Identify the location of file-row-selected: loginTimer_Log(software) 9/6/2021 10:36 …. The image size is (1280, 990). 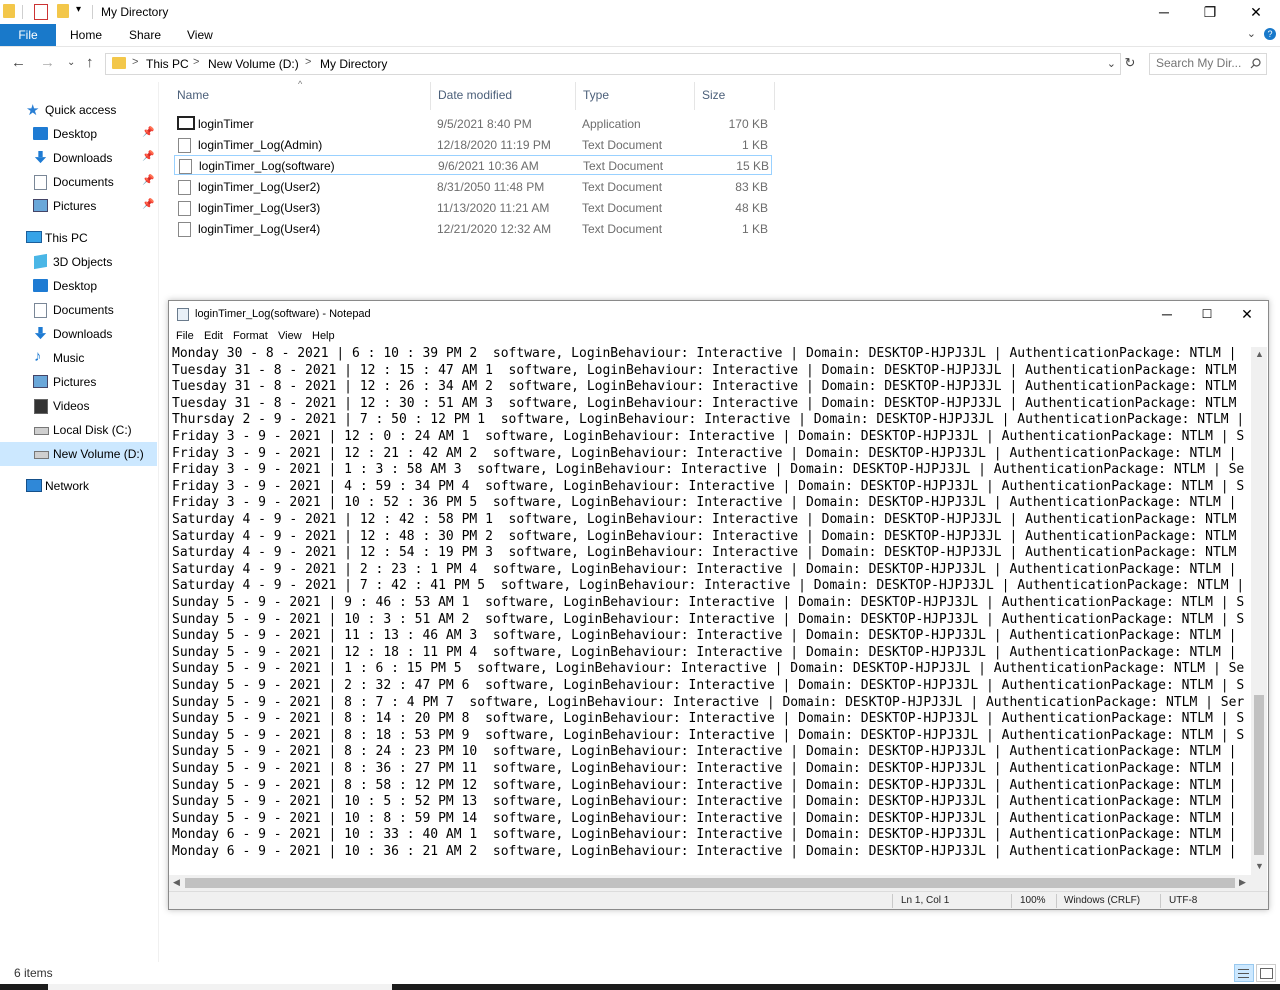
(473, 165).